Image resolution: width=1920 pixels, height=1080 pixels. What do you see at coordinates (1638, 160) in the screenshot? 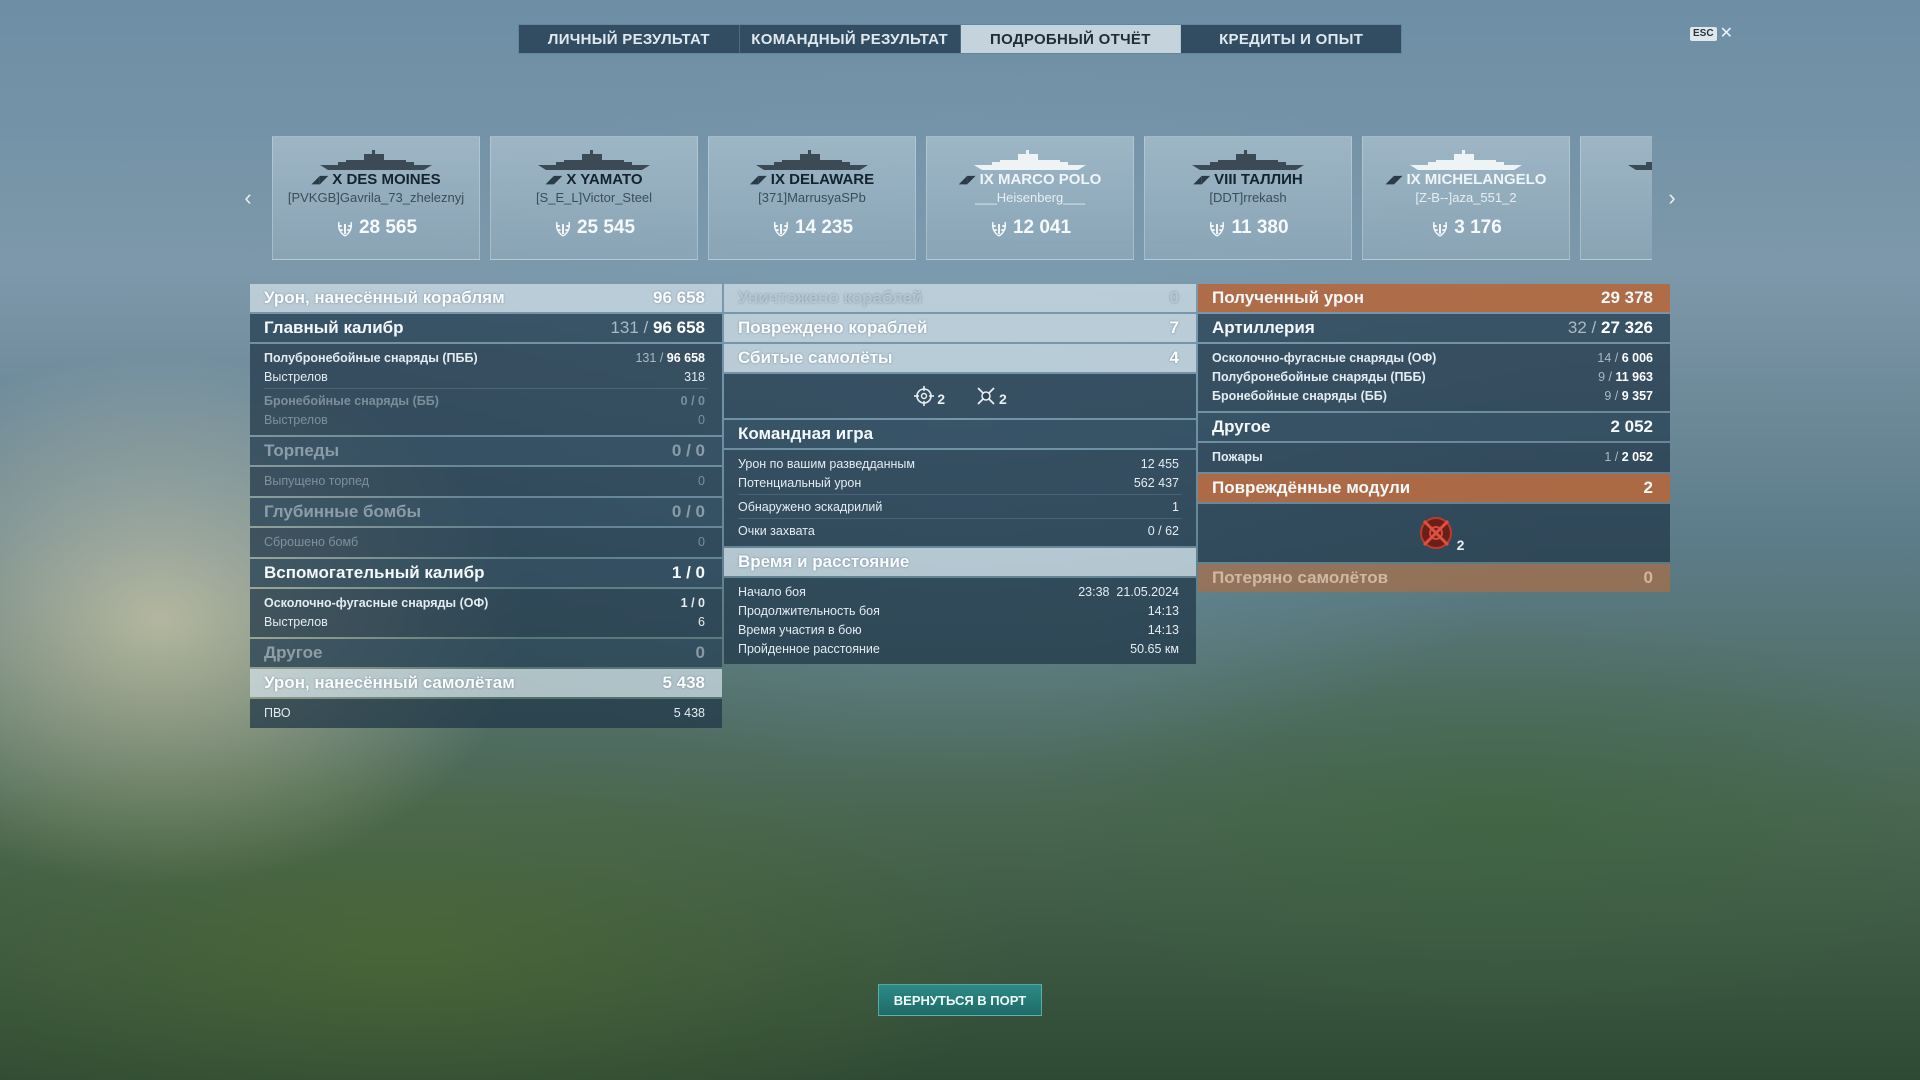
I see `ship-silhouette-icon` at bounding box center [1638, 160].